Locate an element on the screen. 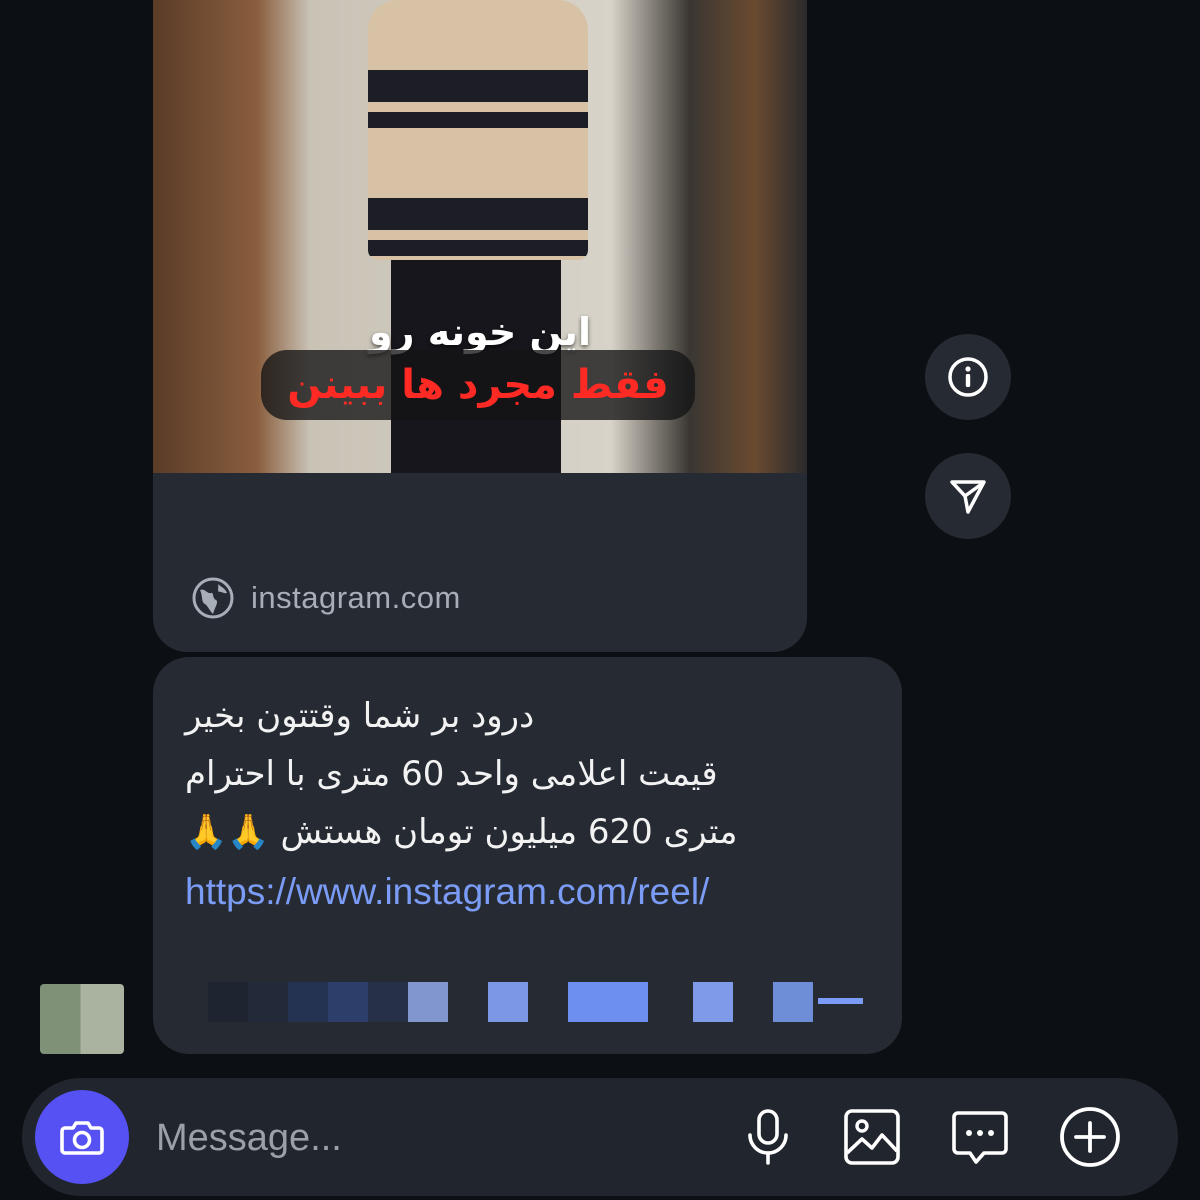 The width and height of the screenshot is (1200, 1200). share-button is located at coordinates (968, 496).